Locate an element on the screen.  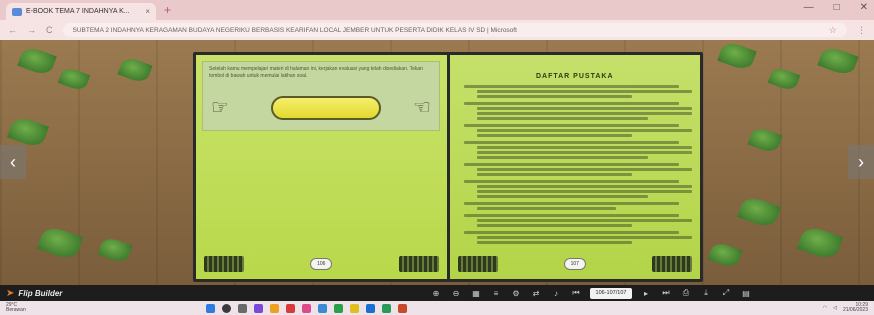
file-explorer-icon is located at coordinates (274, 308).